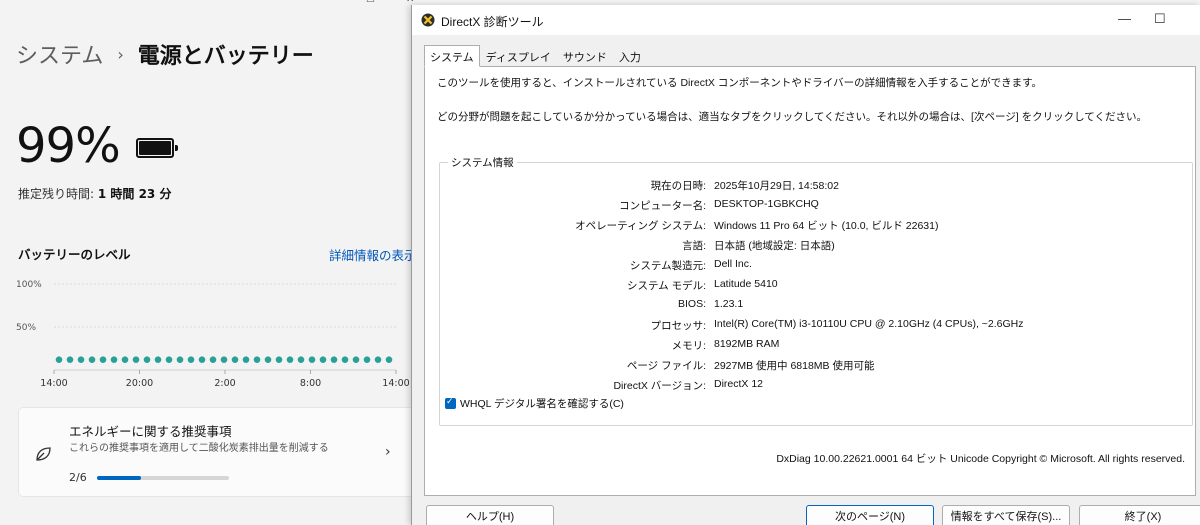  I want to click on info-label: 現在の日時:, so click(678, 186).